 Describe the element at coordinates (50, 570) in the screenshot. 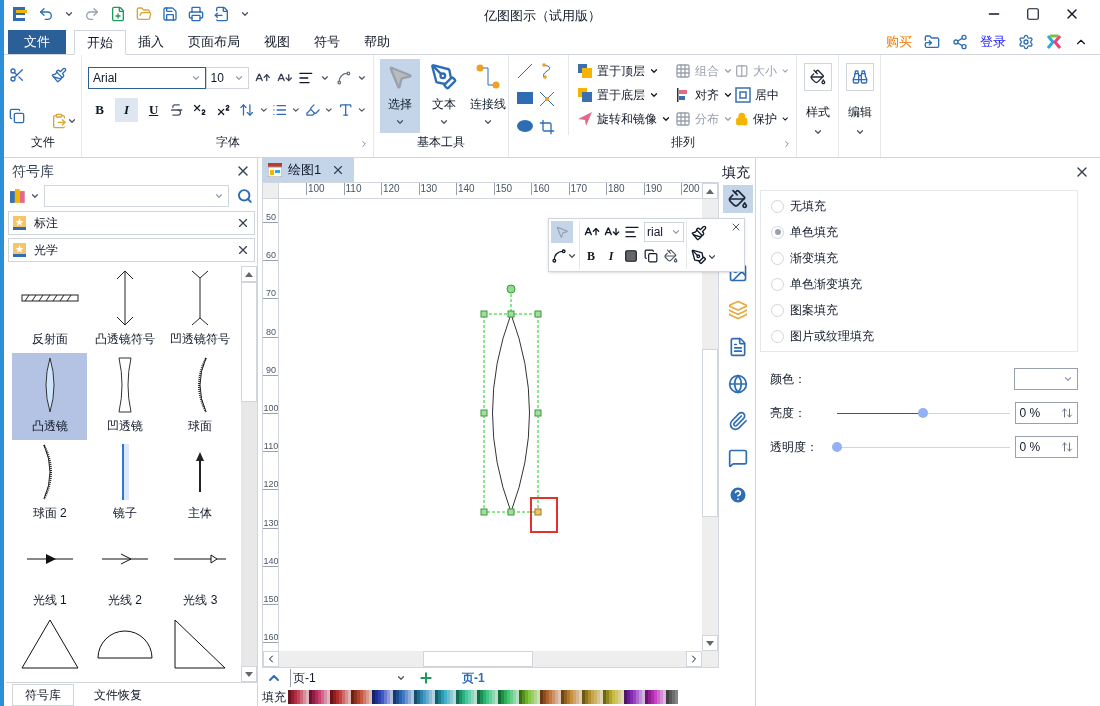

I see `library-shape: 光线 1` at that location.